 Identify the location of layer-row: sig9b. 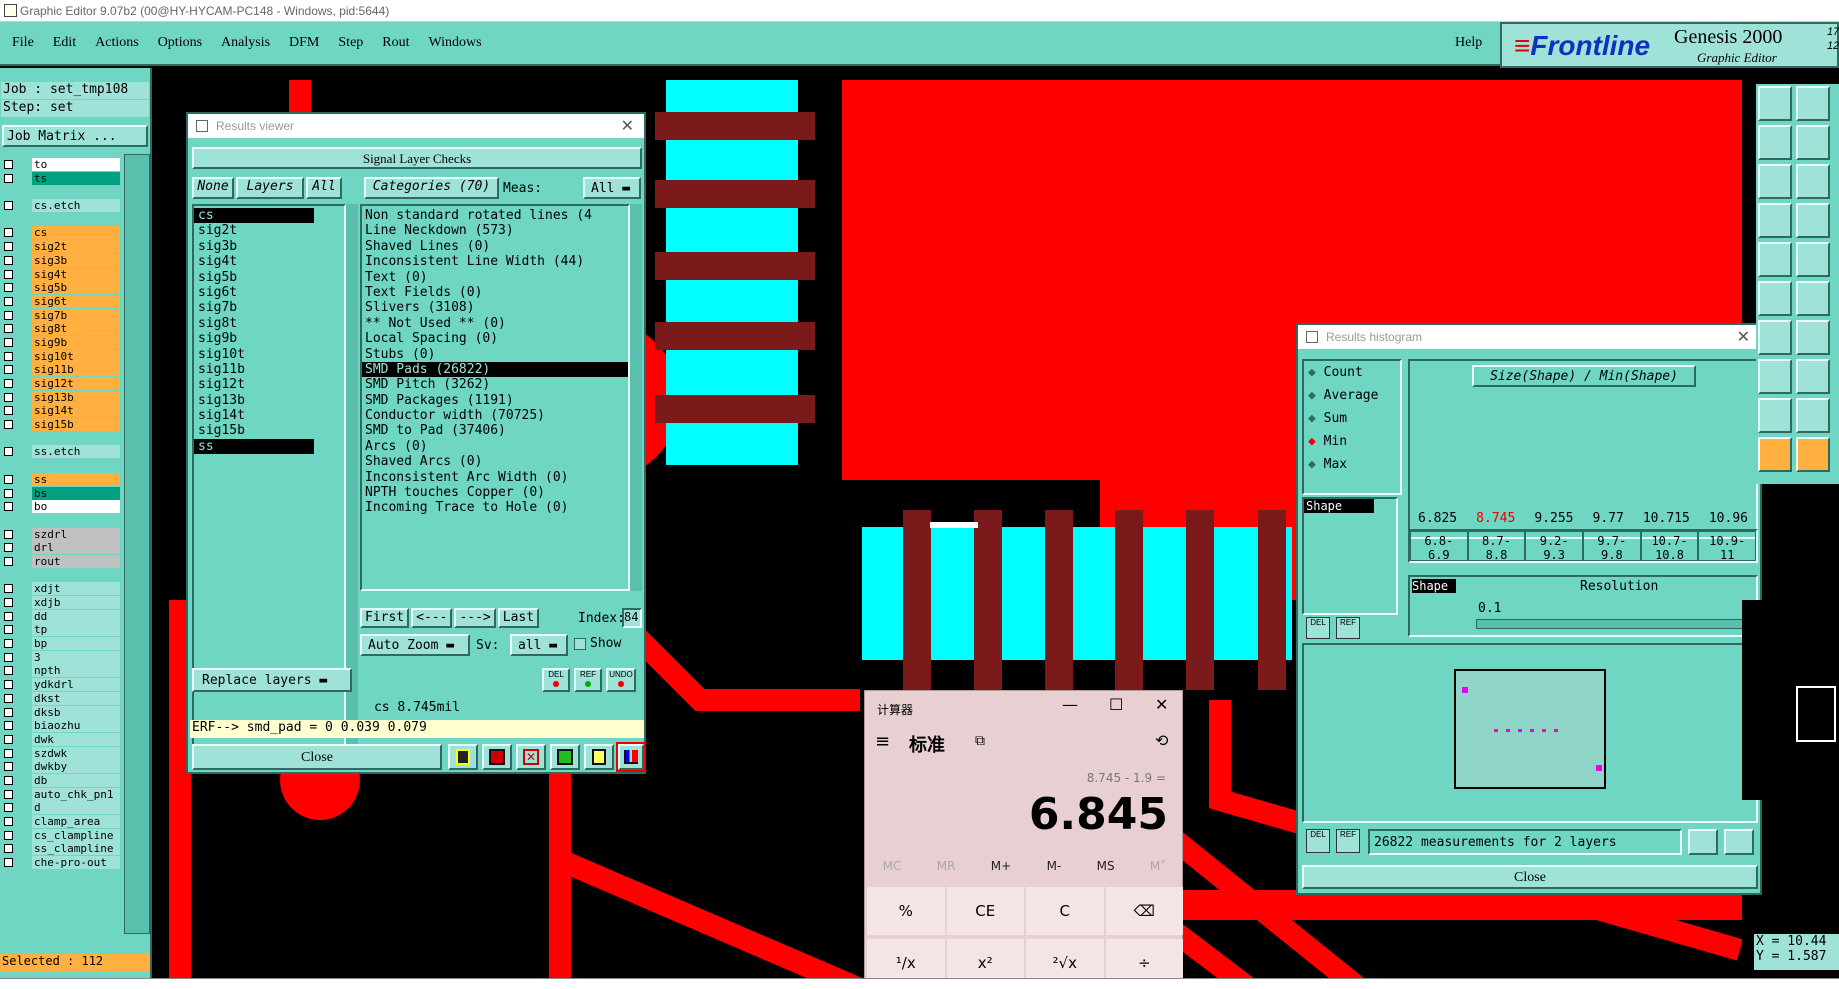
(62, 342).